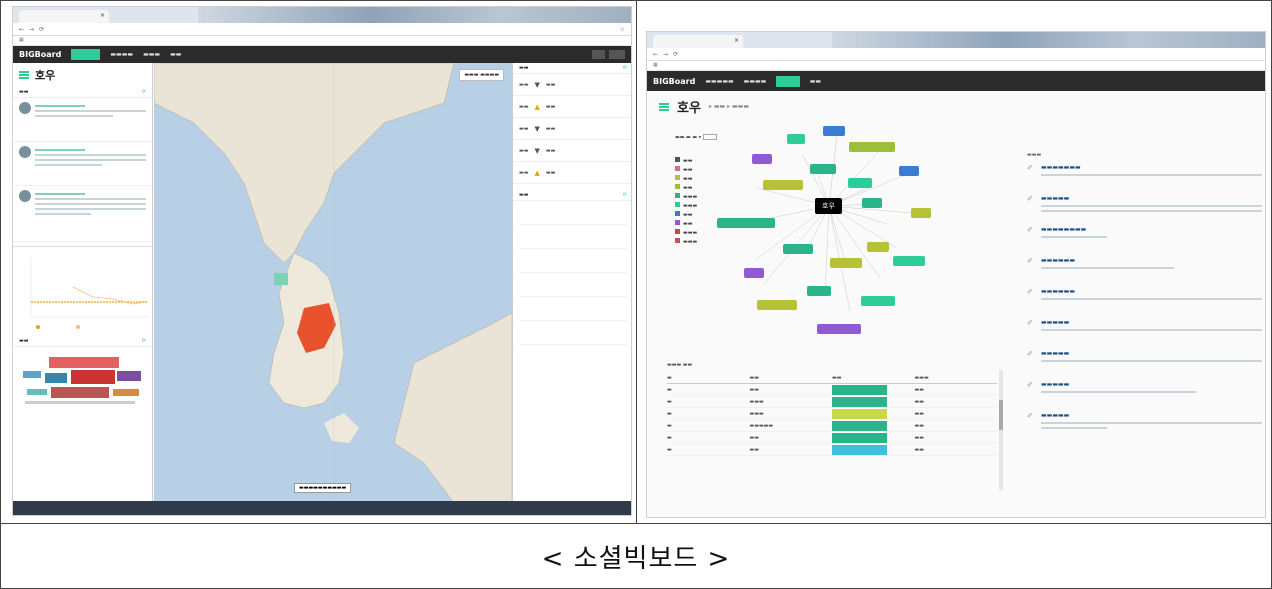 This screenshot has width=1272, height=589. Describe the element at coordinates (323, 488) in the screenshot. I see `map-label: ▬▬▬▬▬▬▬▬▬▬` at that location.